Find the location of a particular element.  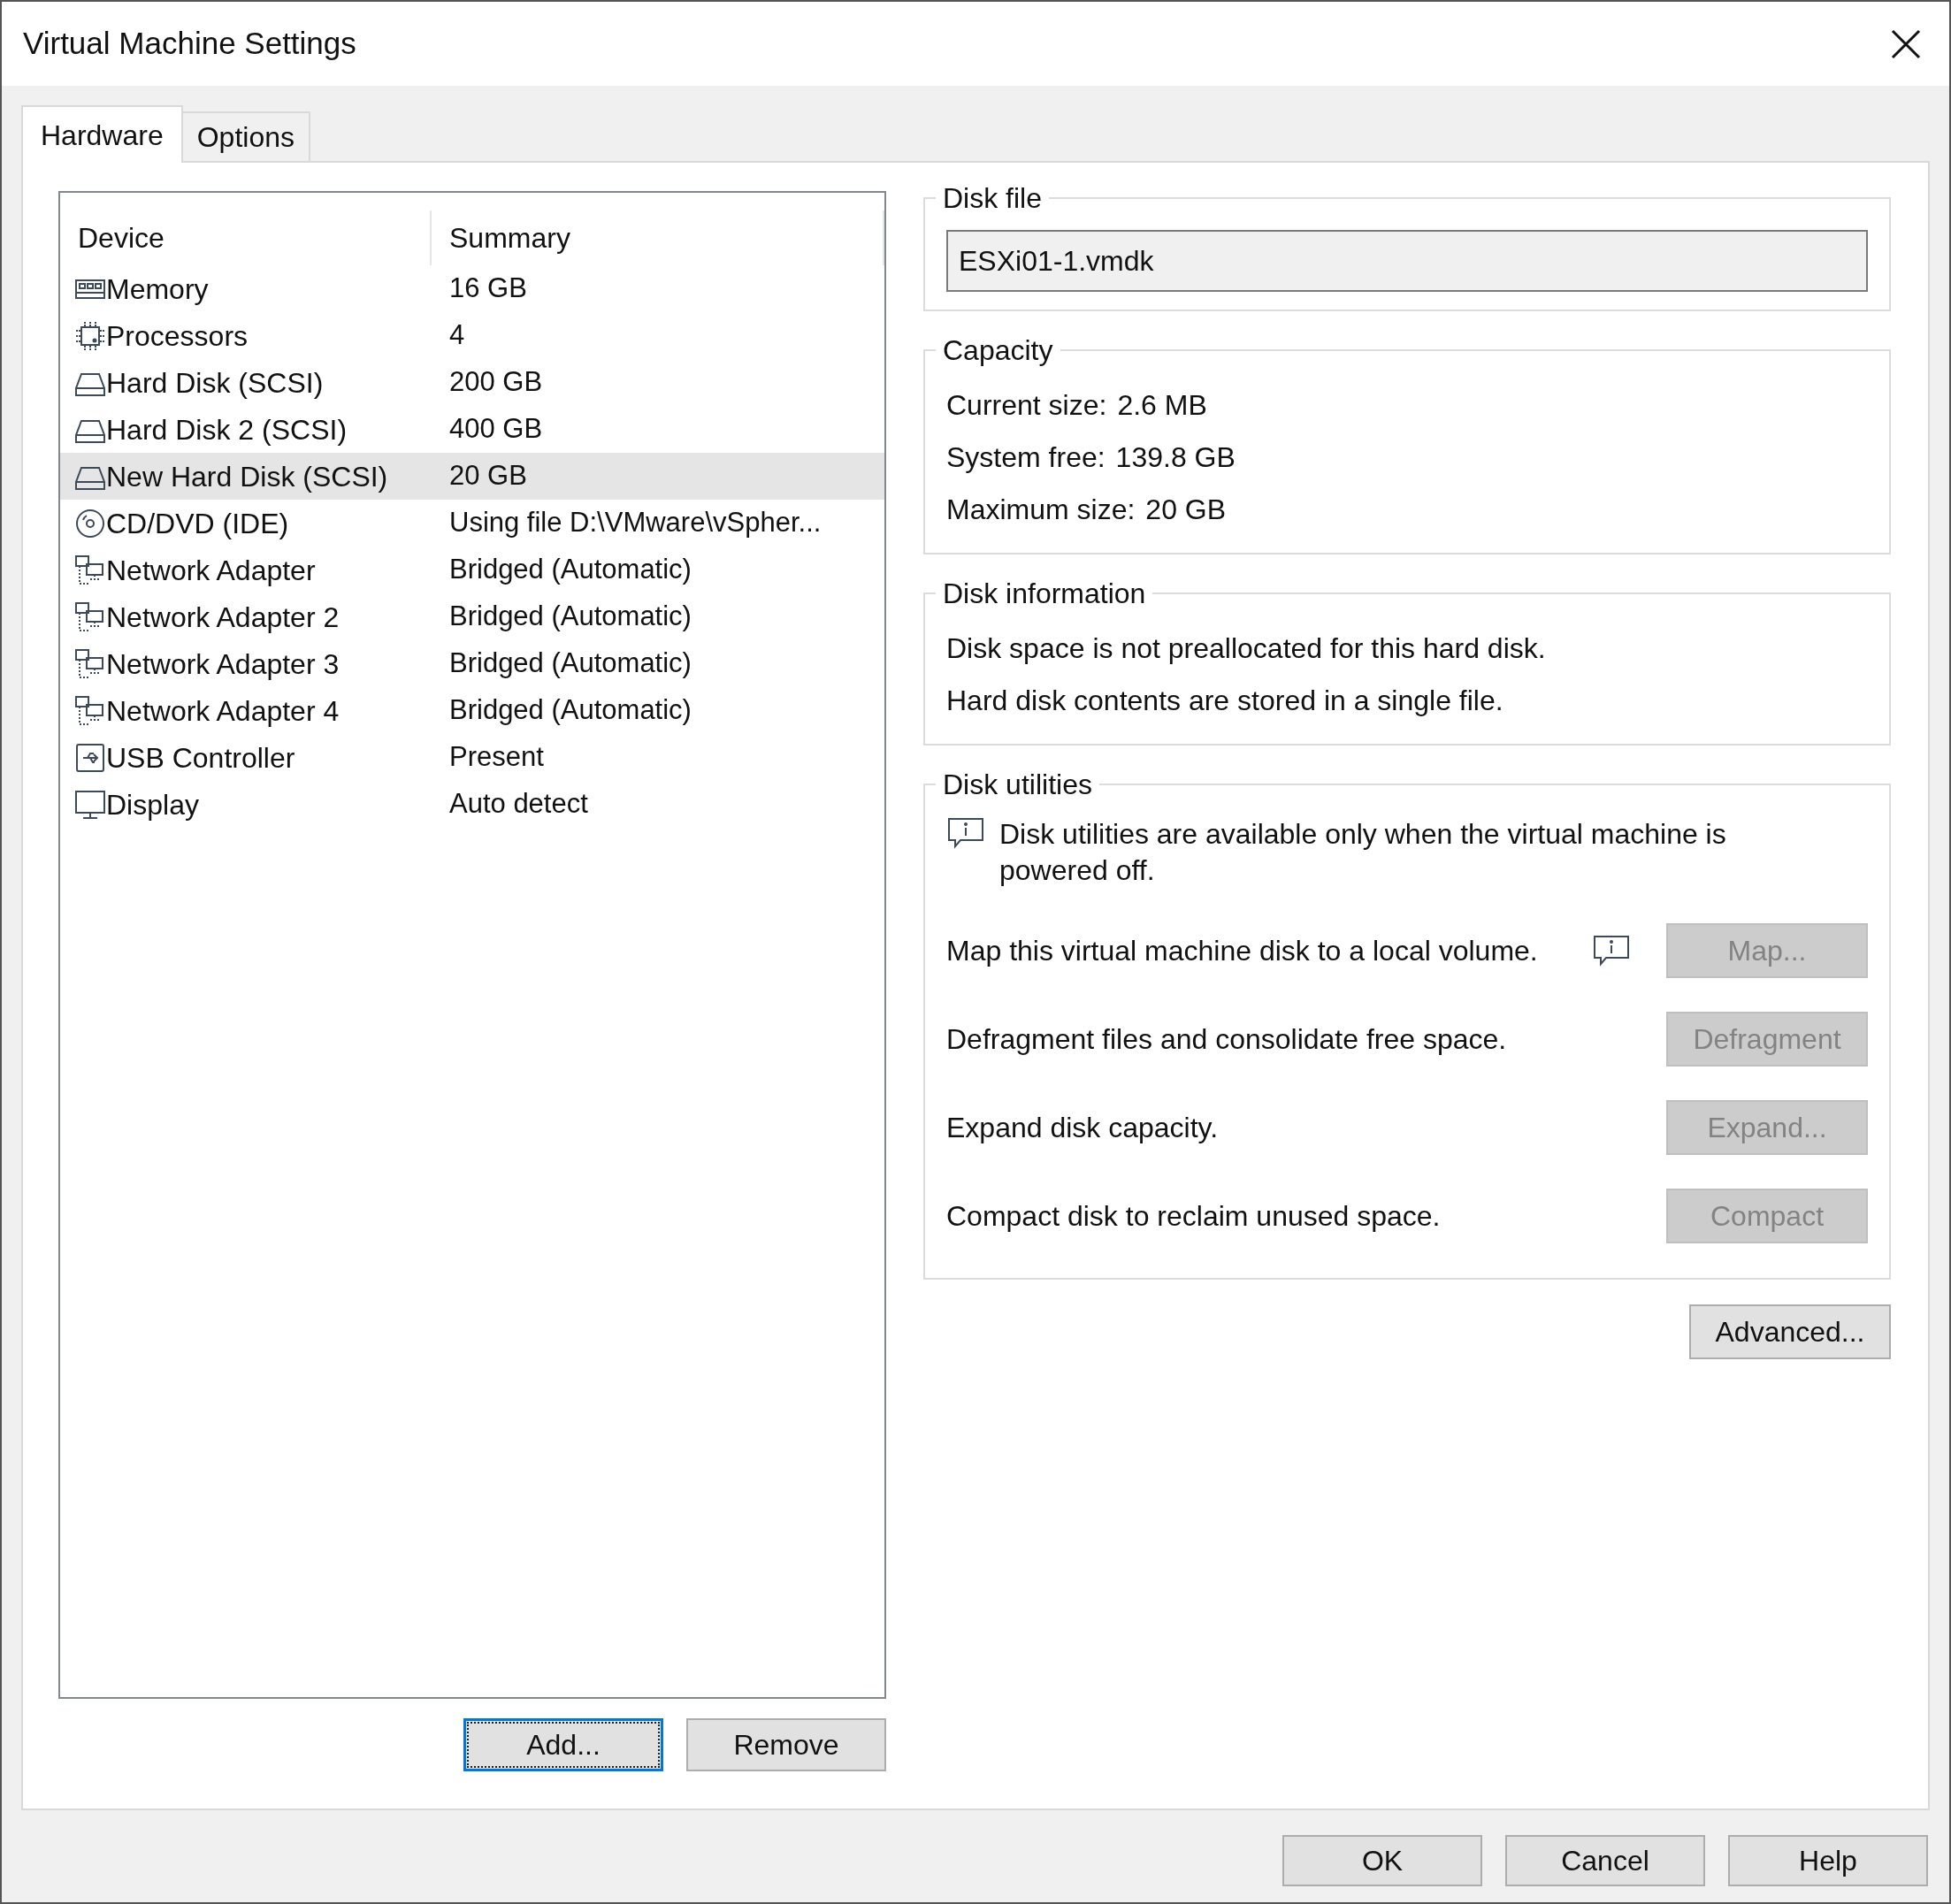

utility-description: Defragment files and consolidate free space. is located at coordinates (1227, 1039).